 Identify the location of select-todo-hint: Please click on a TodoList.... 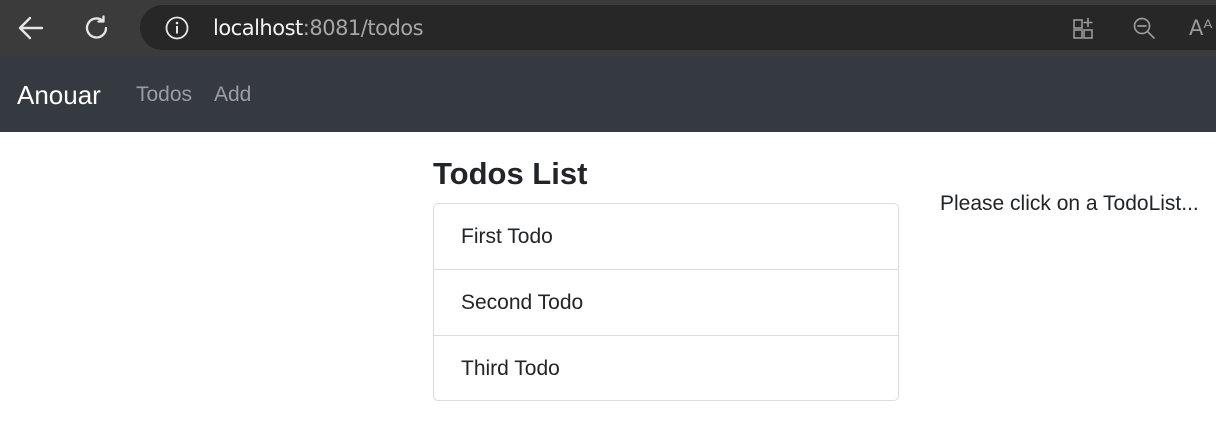
(1069, 203).